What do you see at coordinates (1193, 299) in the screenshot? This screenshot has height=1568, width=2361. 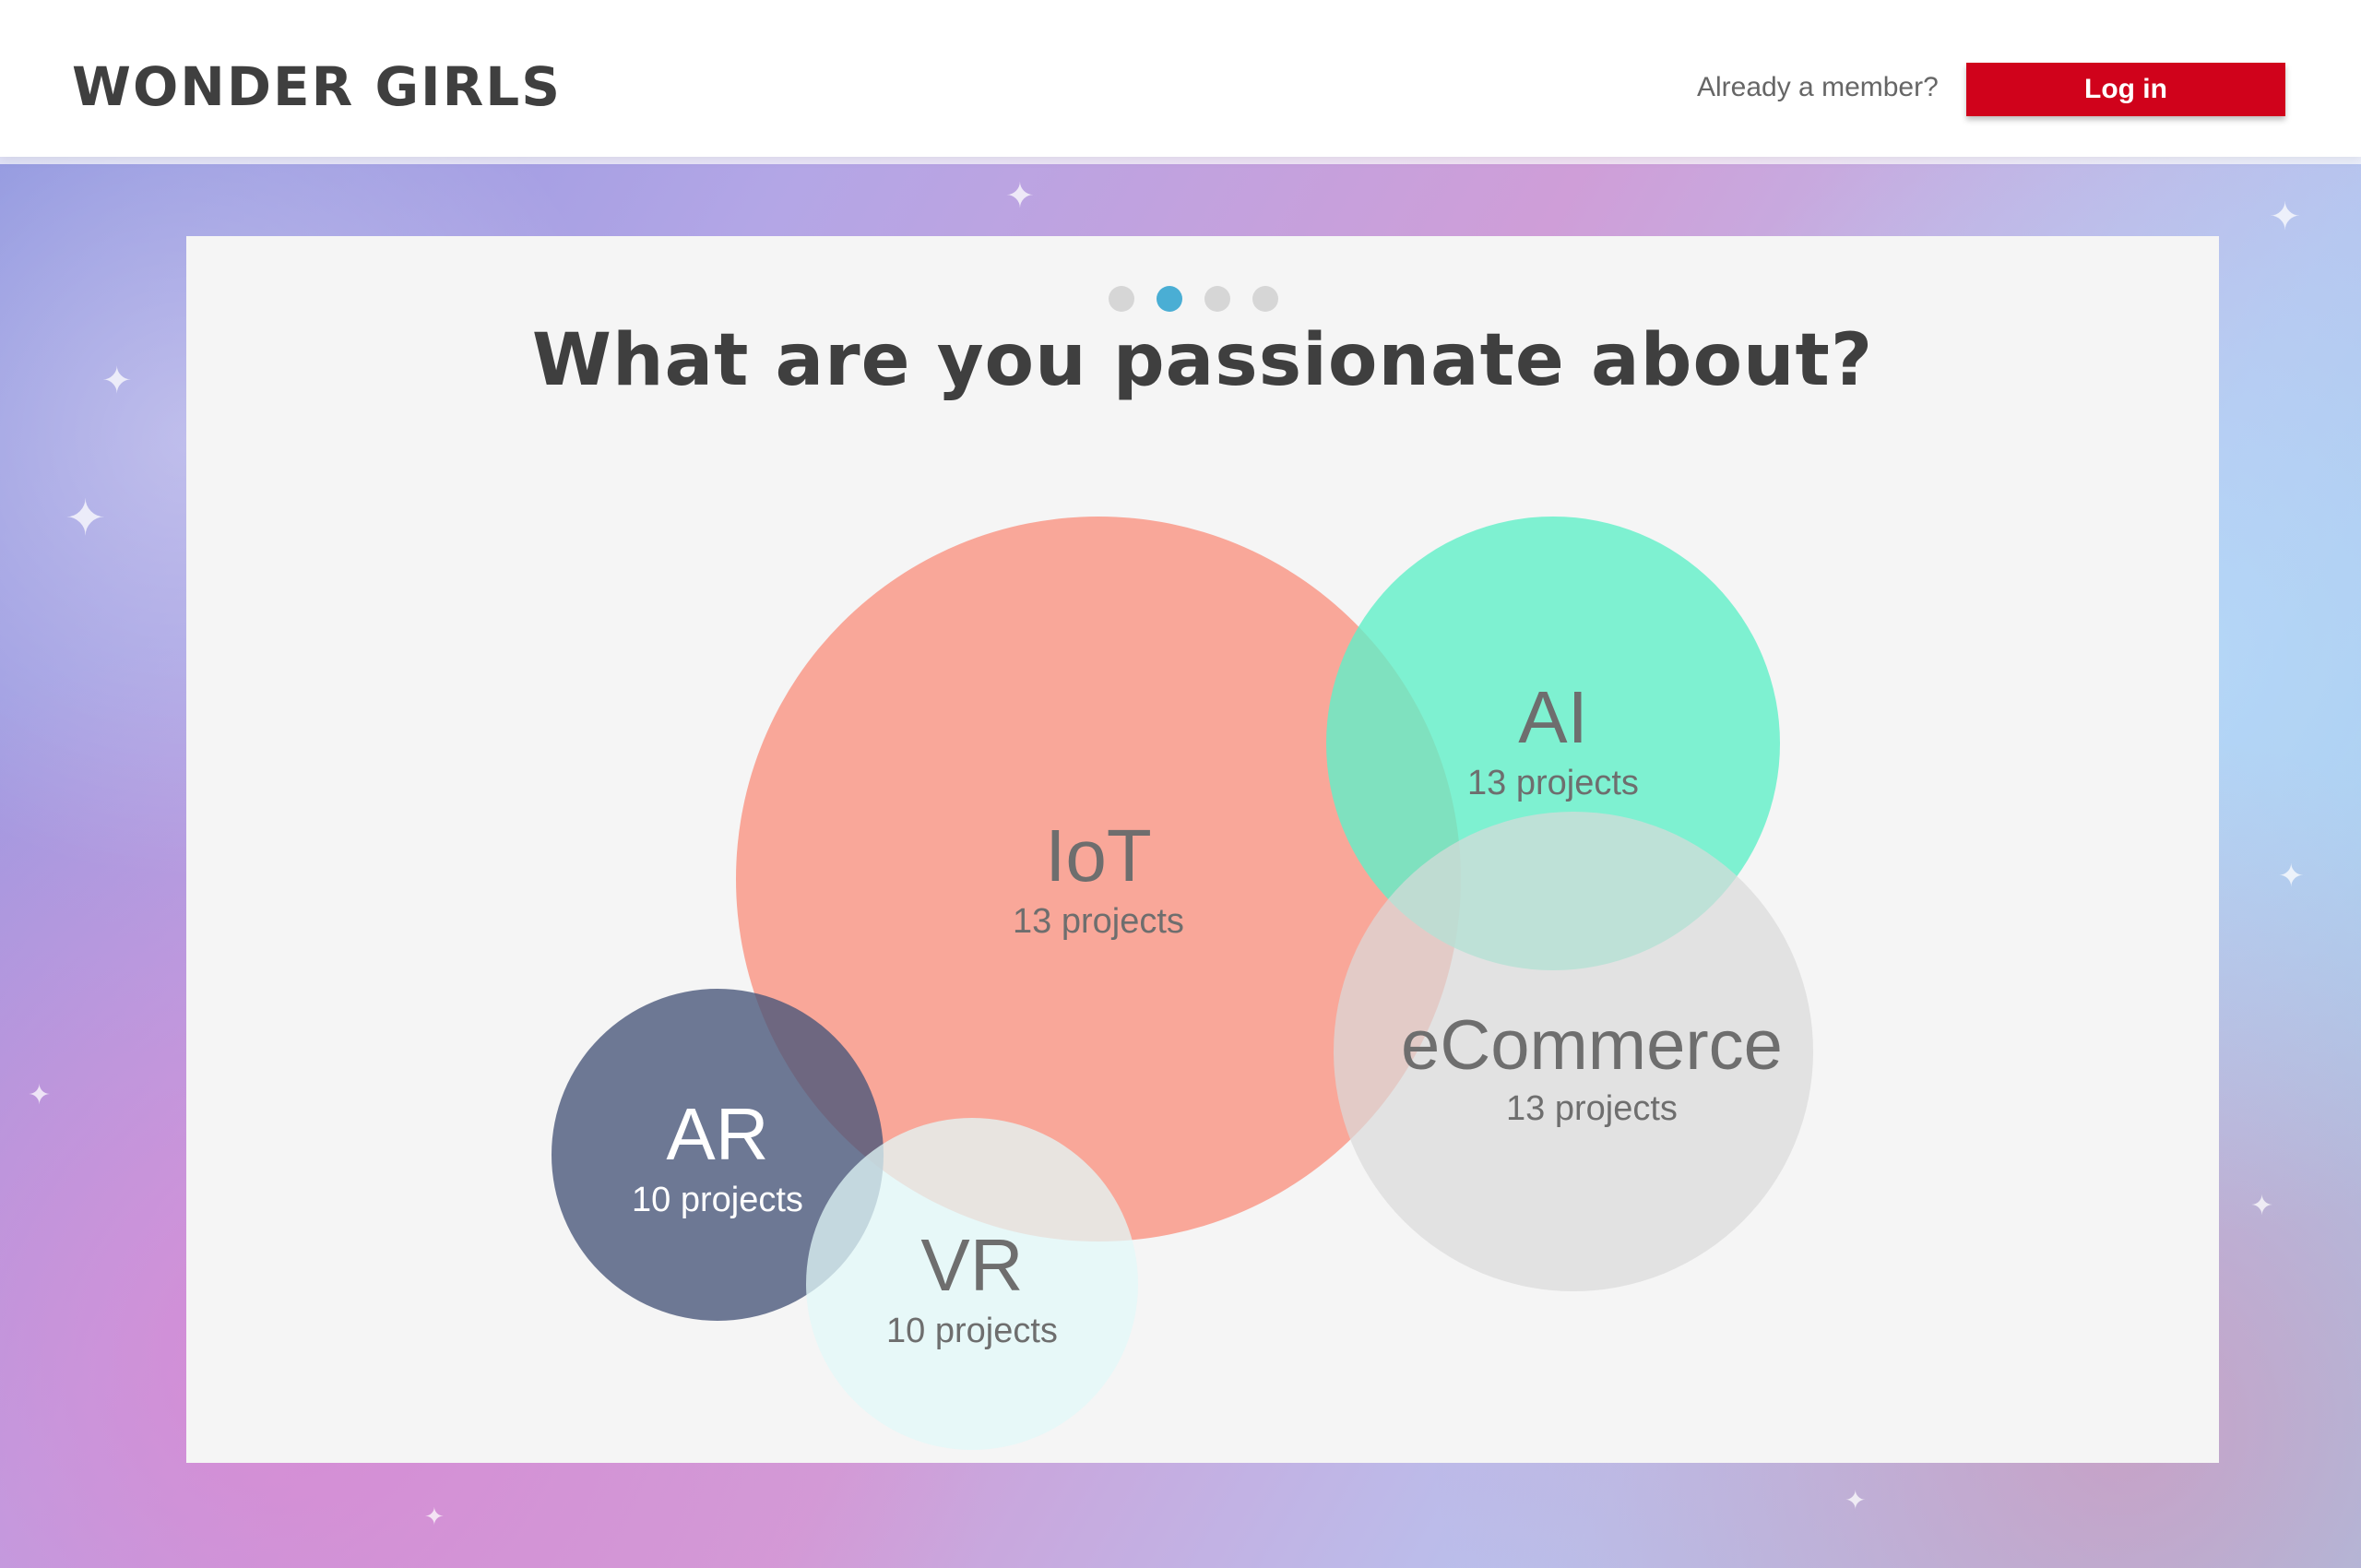 I see `step-indicator` at bounding box center [1193, 299].